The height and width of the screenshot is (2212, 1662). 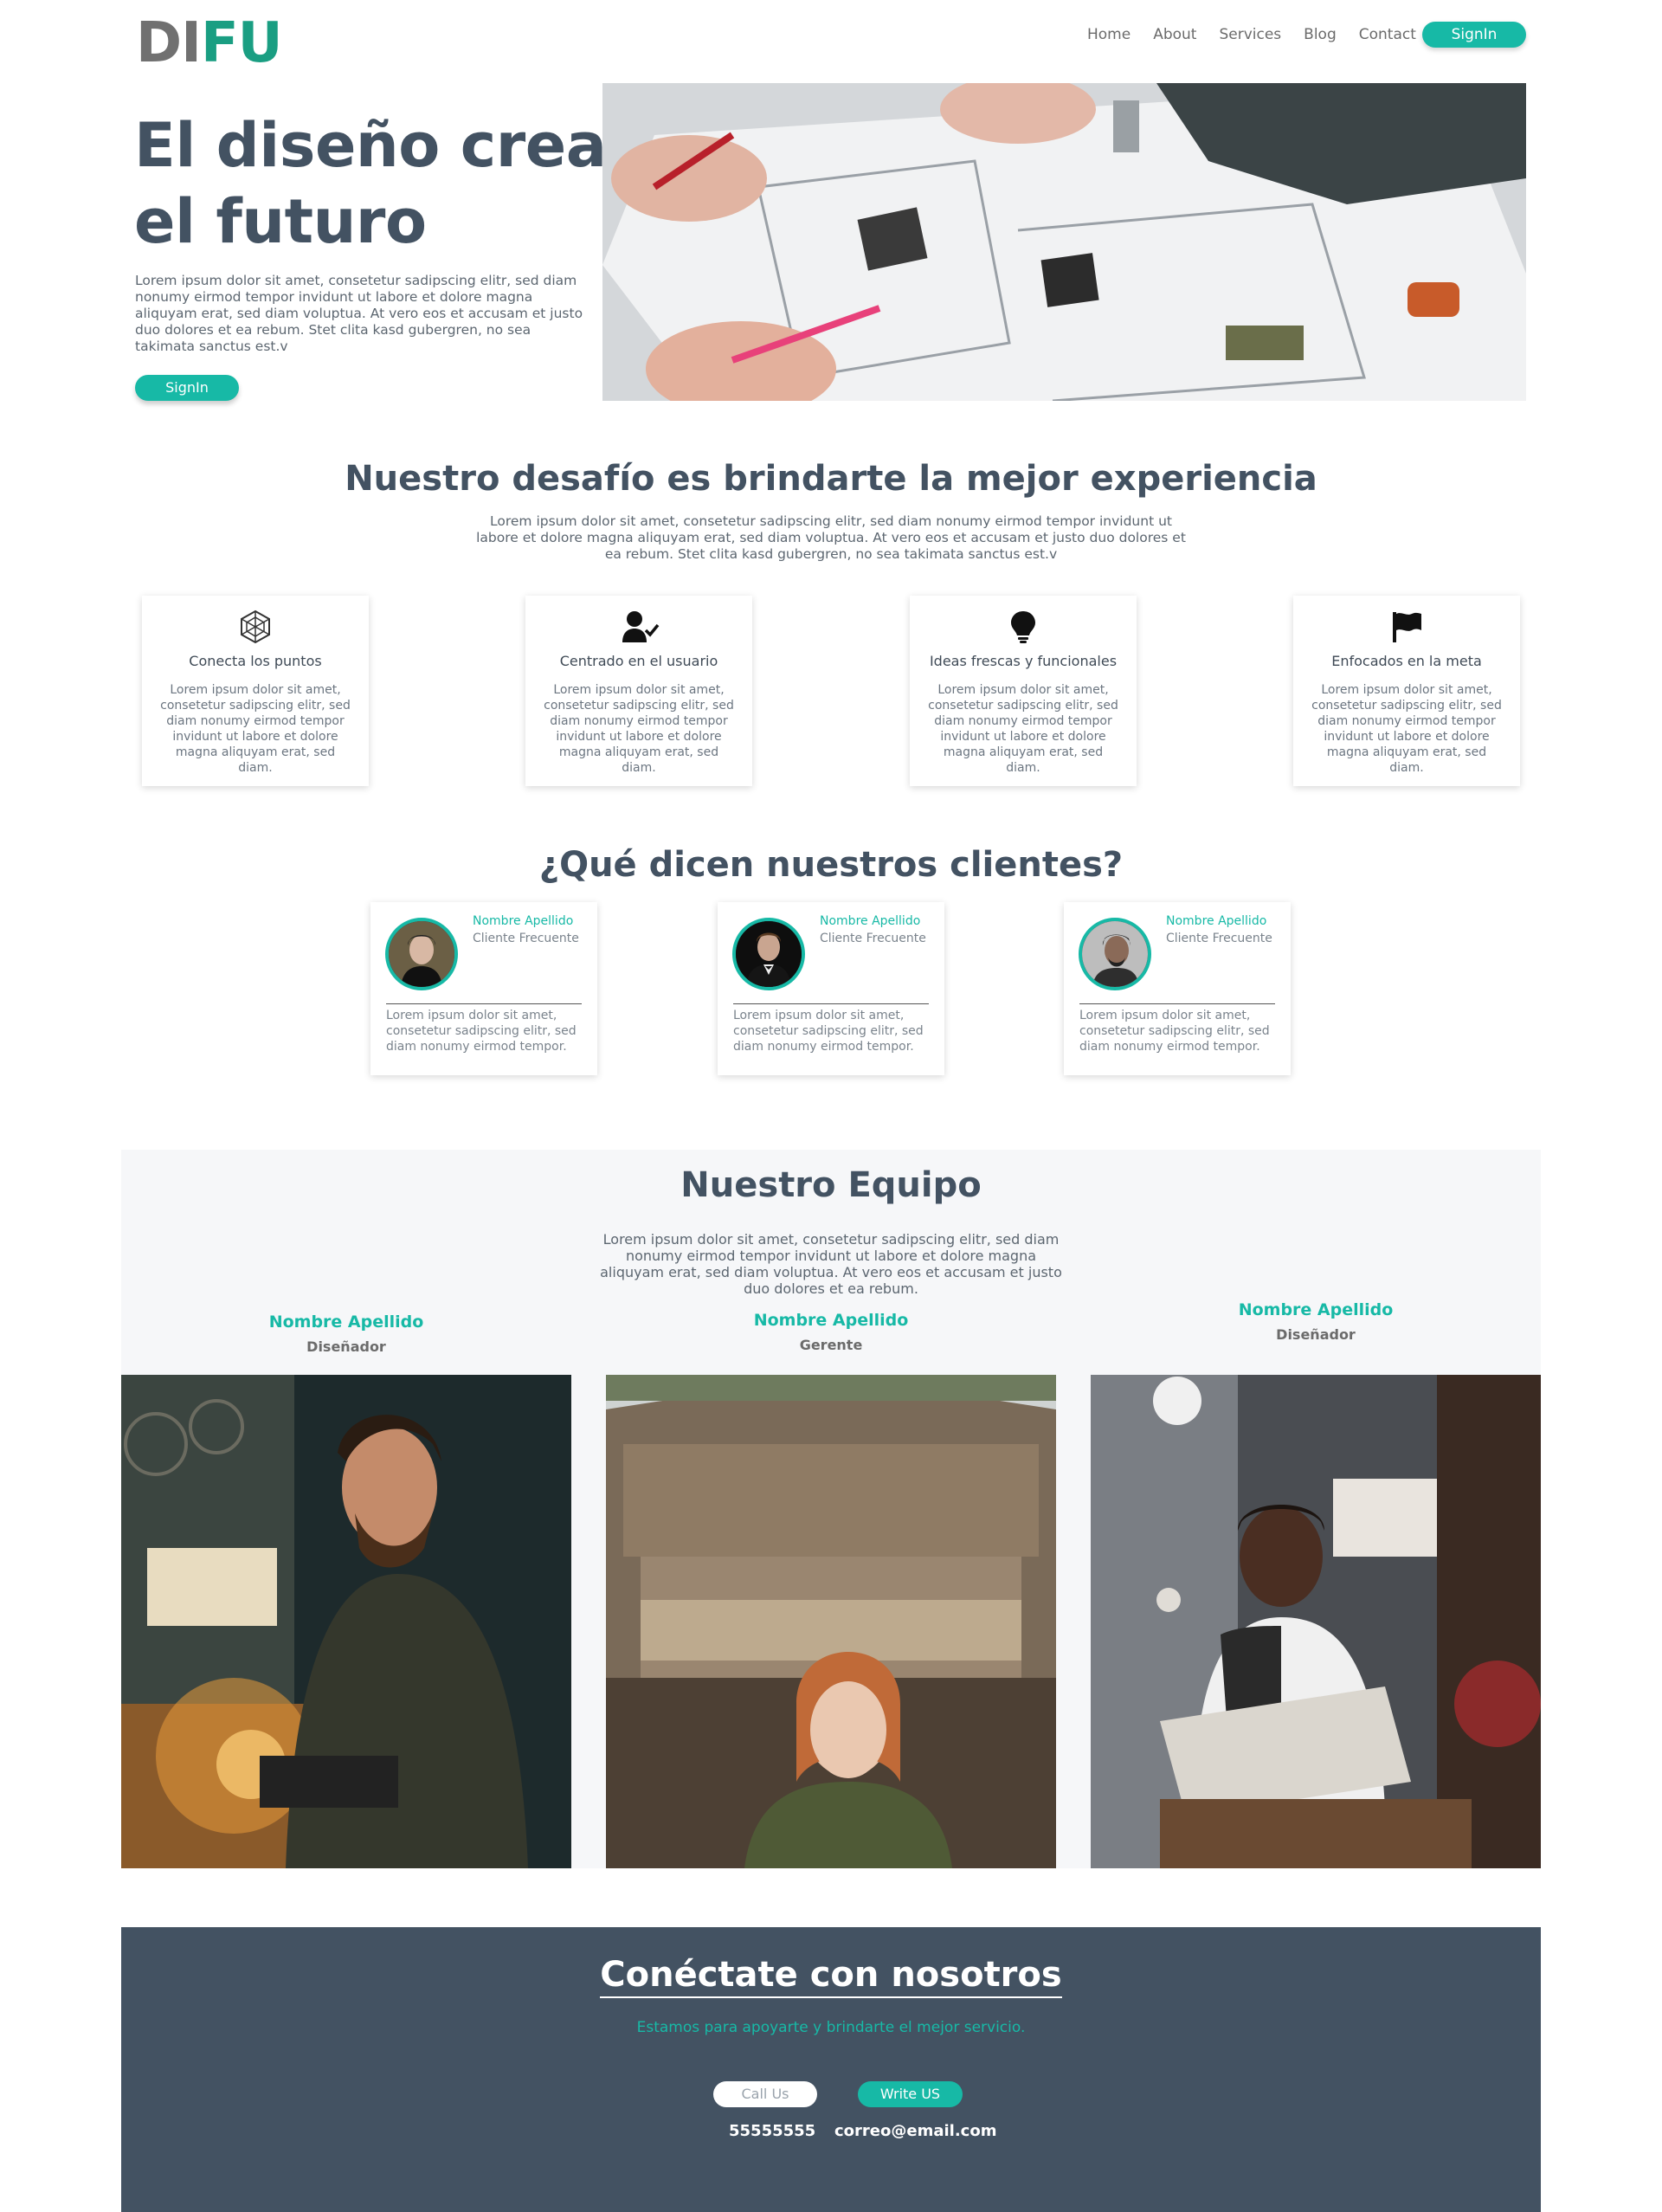 I want to click on hero-title: El diseño crea el futuro, so click(x=370, y=183).